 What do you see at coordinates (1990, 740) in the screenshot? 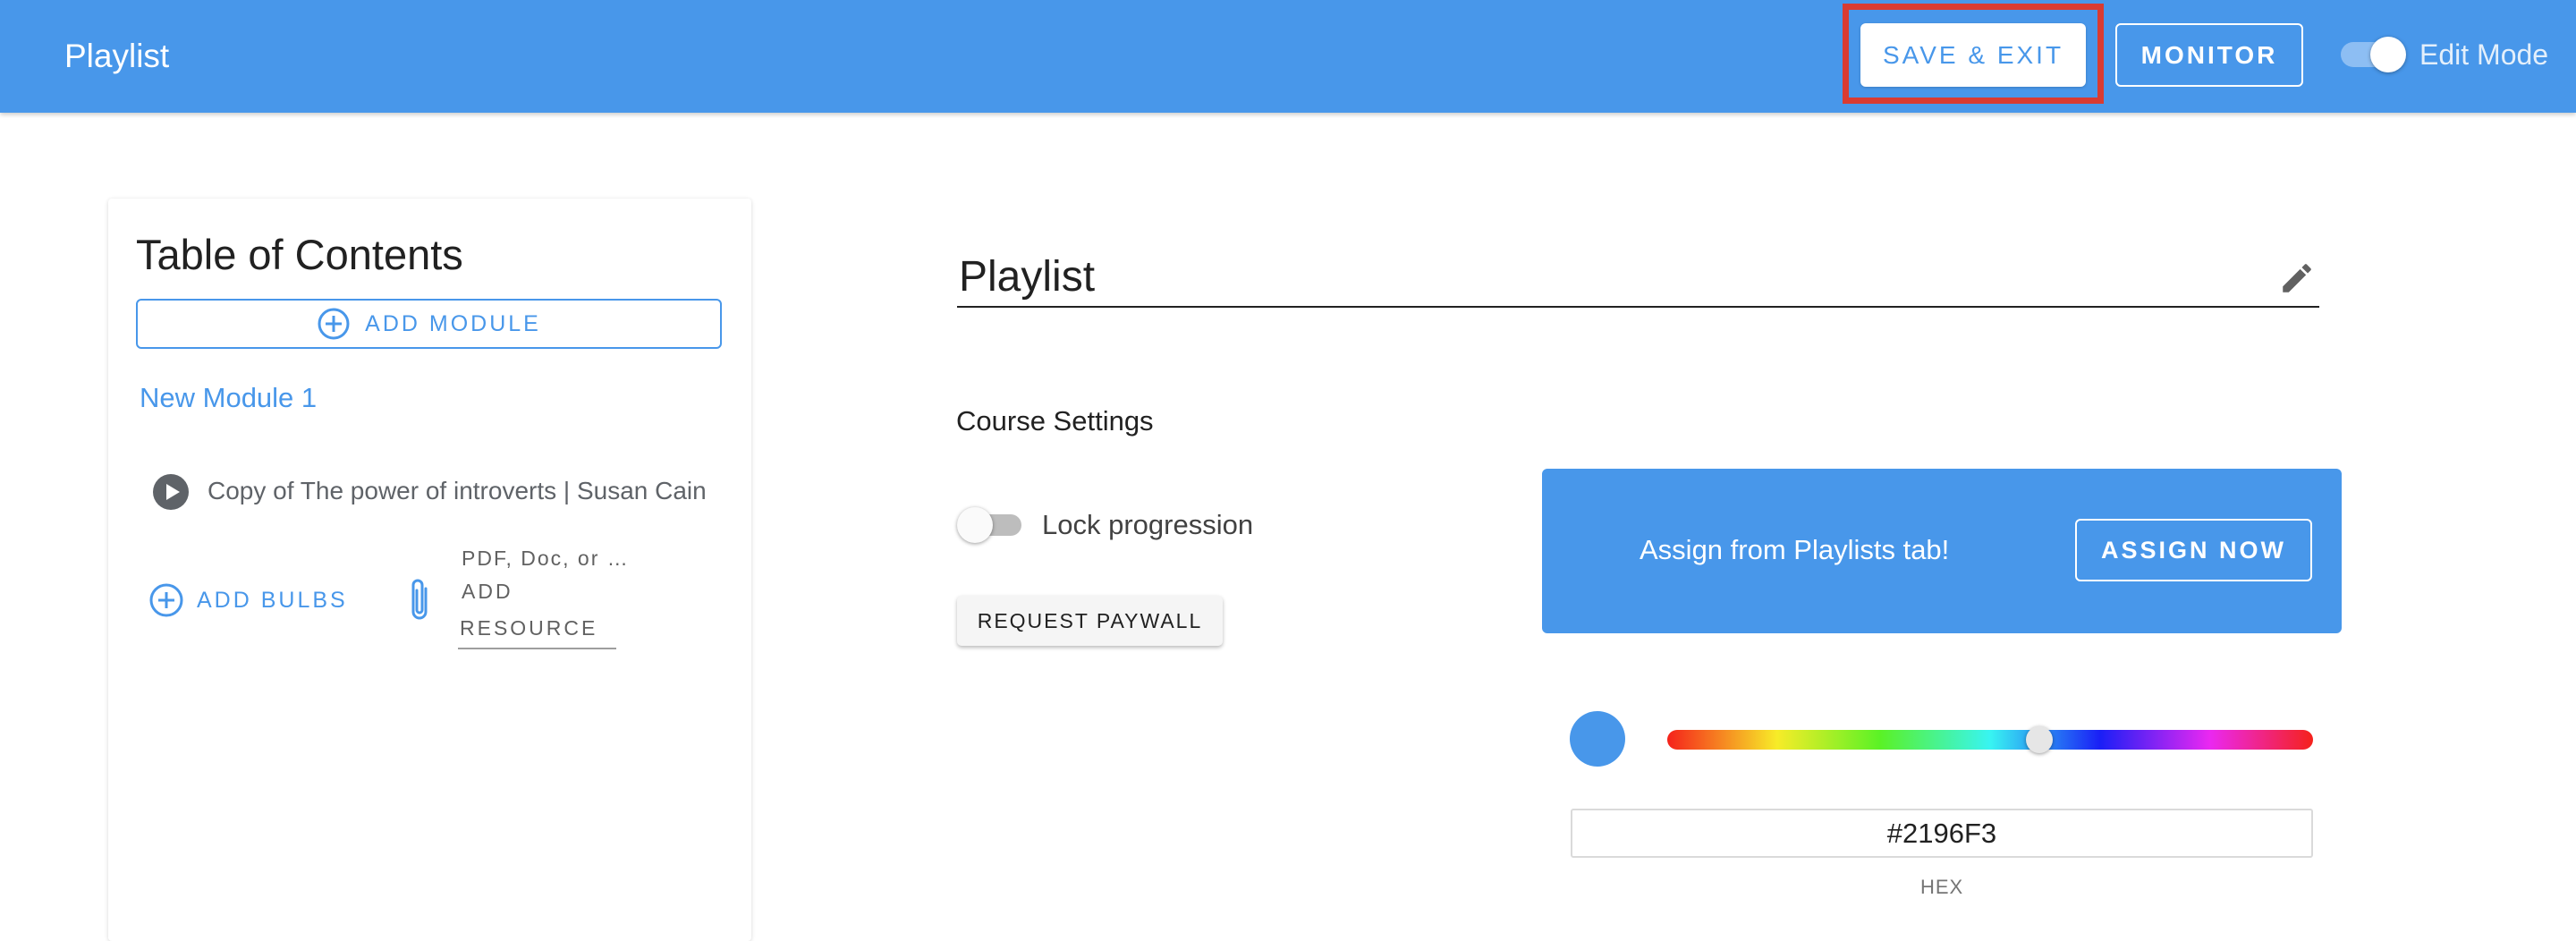
I see `hue-slider` at bounding box center [1990, 740].